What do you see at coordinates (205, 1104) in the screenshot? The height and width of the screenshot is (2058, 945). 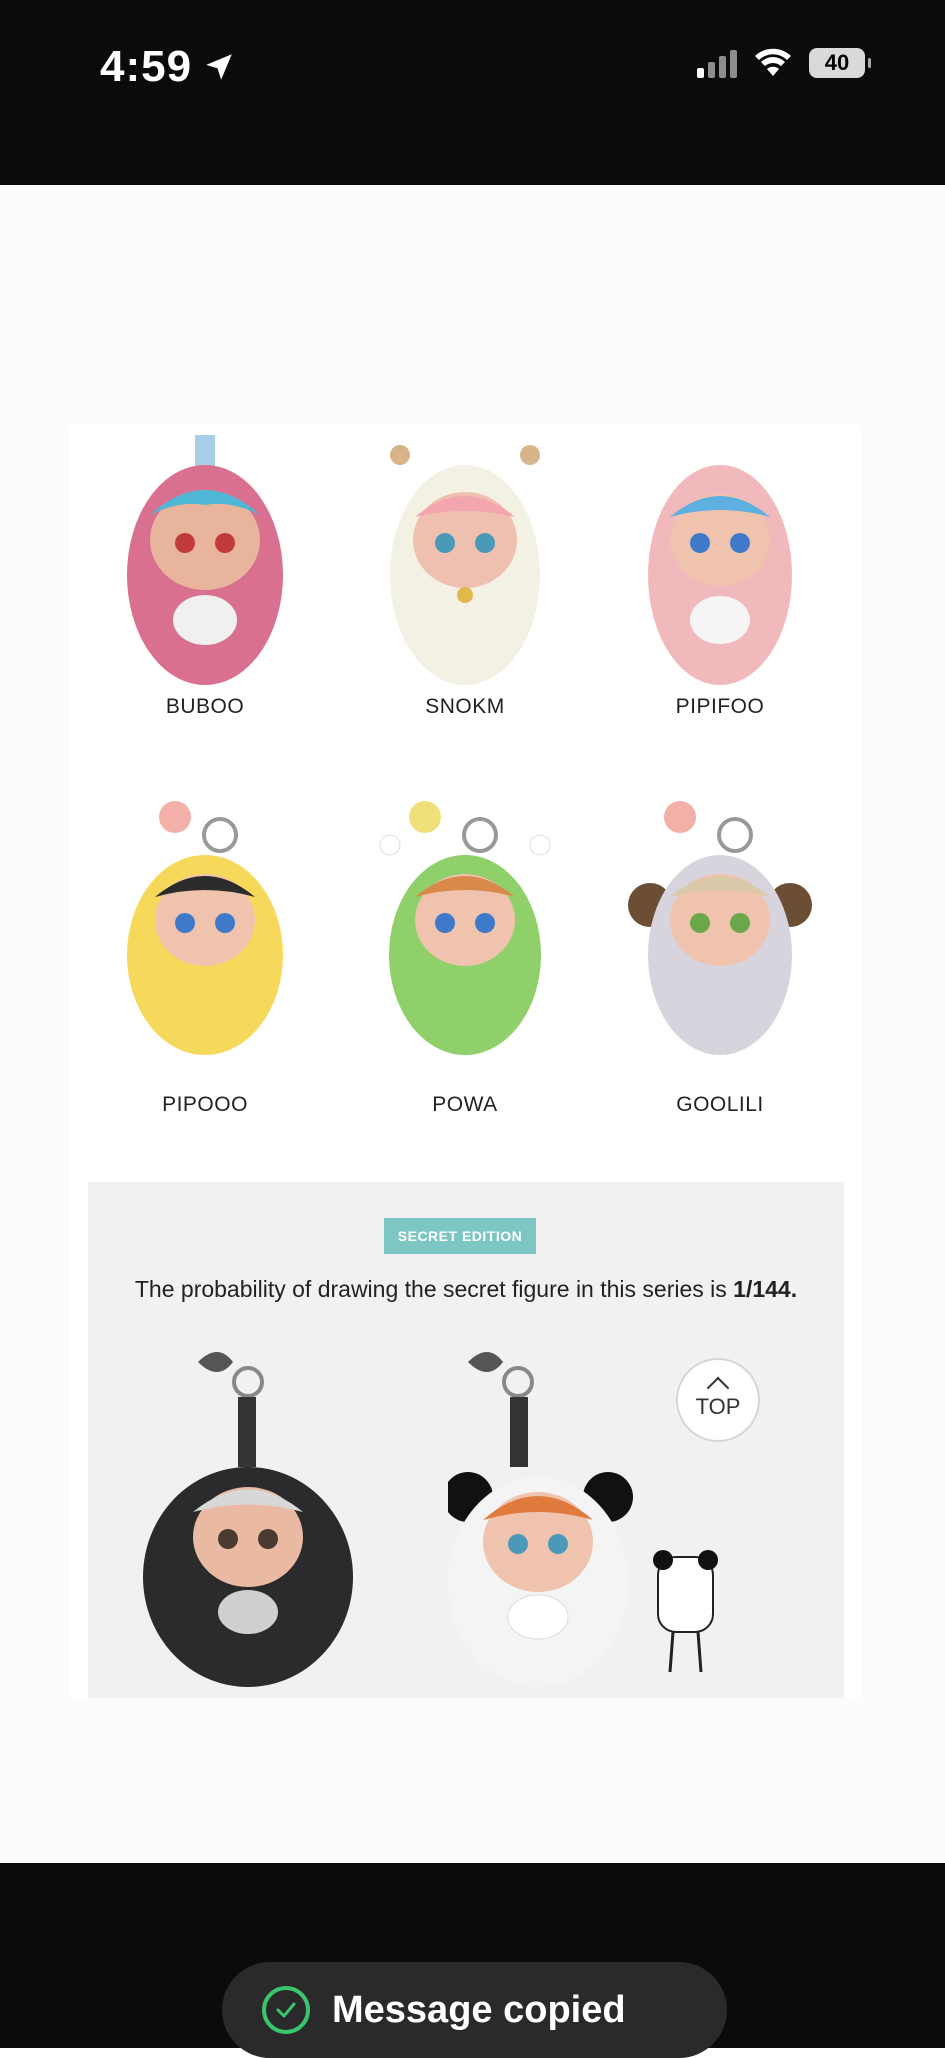 I see `product-name: PIPOOO` at bounding box center [205, 1104].